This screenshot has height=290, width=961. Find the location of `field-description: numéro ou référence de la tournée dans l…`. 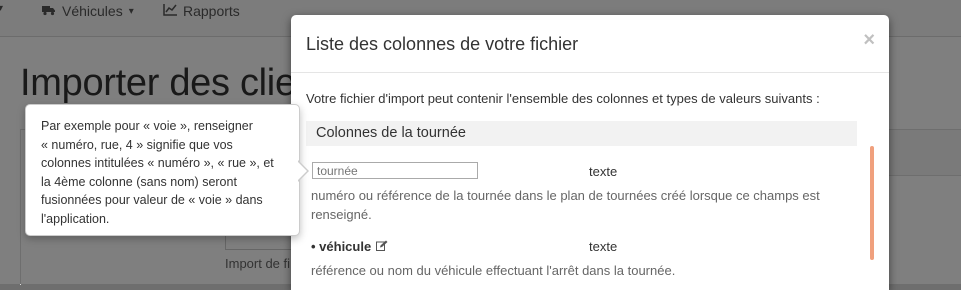

field-description: numéro ou référence de la tournée dans l… is located at coordinates (565, 205).